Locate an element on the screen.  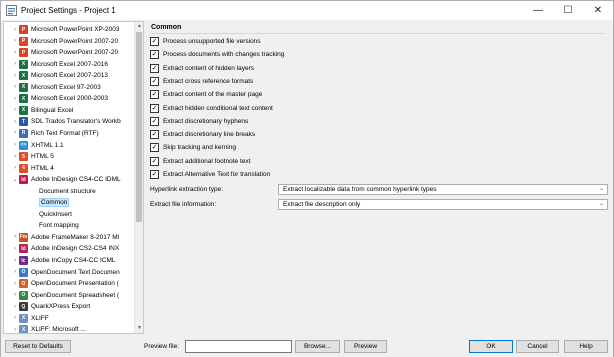
tree-item: QuickInsert is located at coordinates (69, 214).